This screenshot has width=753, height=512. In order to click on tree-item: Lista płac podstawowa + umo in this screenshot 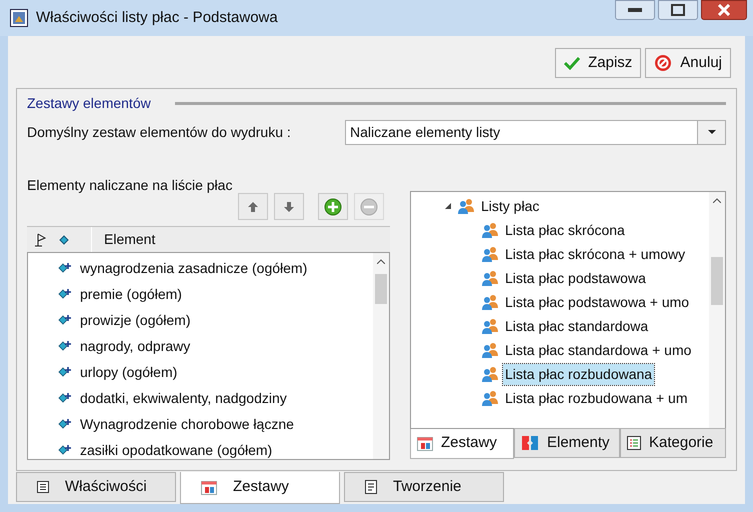, I will do `click(597, 302)`.